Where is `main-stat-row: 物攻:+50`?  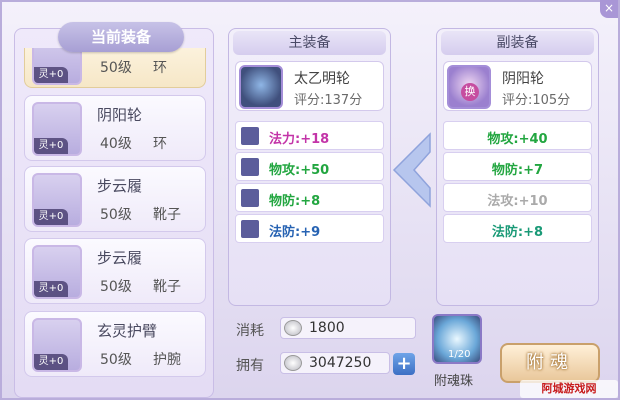 main-stat-row: 物攻:+50 is located at coordinates (309, 166).